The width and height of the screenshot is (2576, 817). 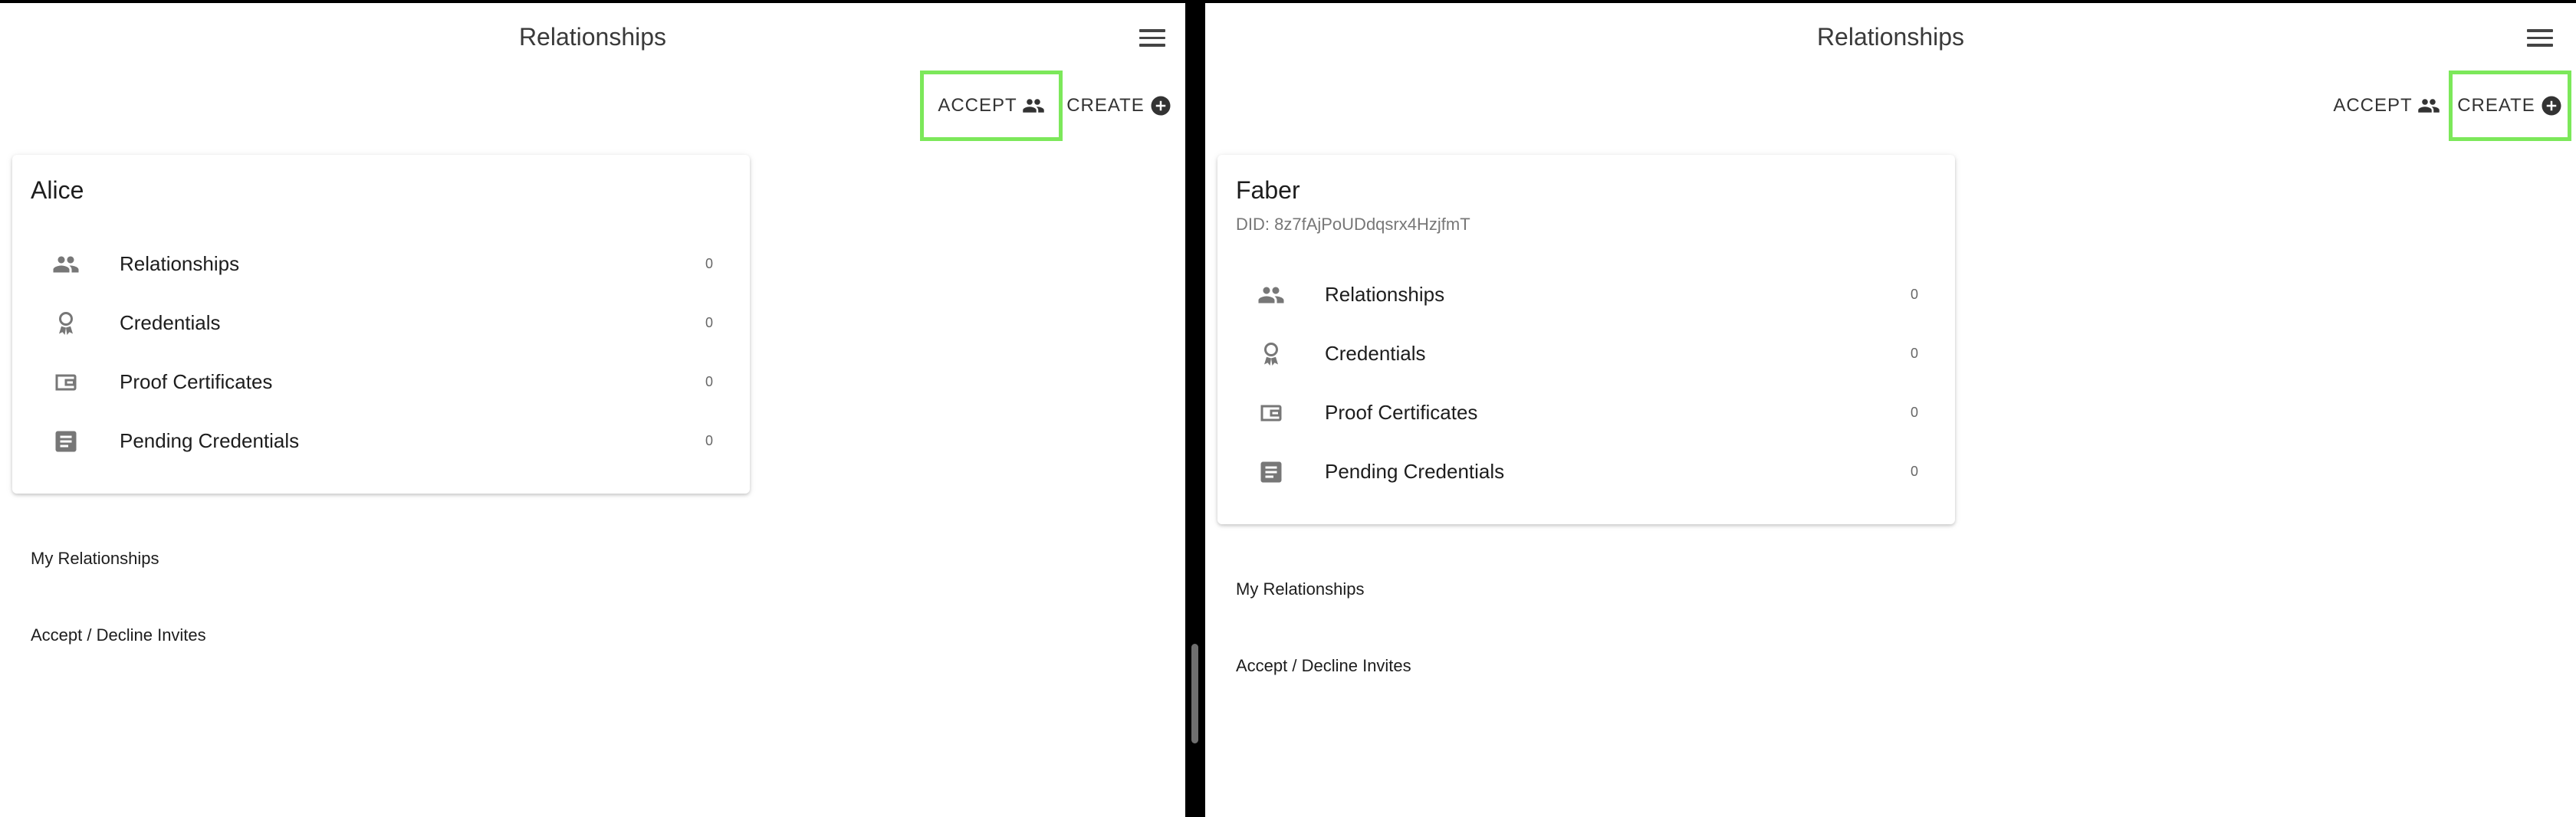 I want to click on split-divider-handle, so click(x=1194, y=693).